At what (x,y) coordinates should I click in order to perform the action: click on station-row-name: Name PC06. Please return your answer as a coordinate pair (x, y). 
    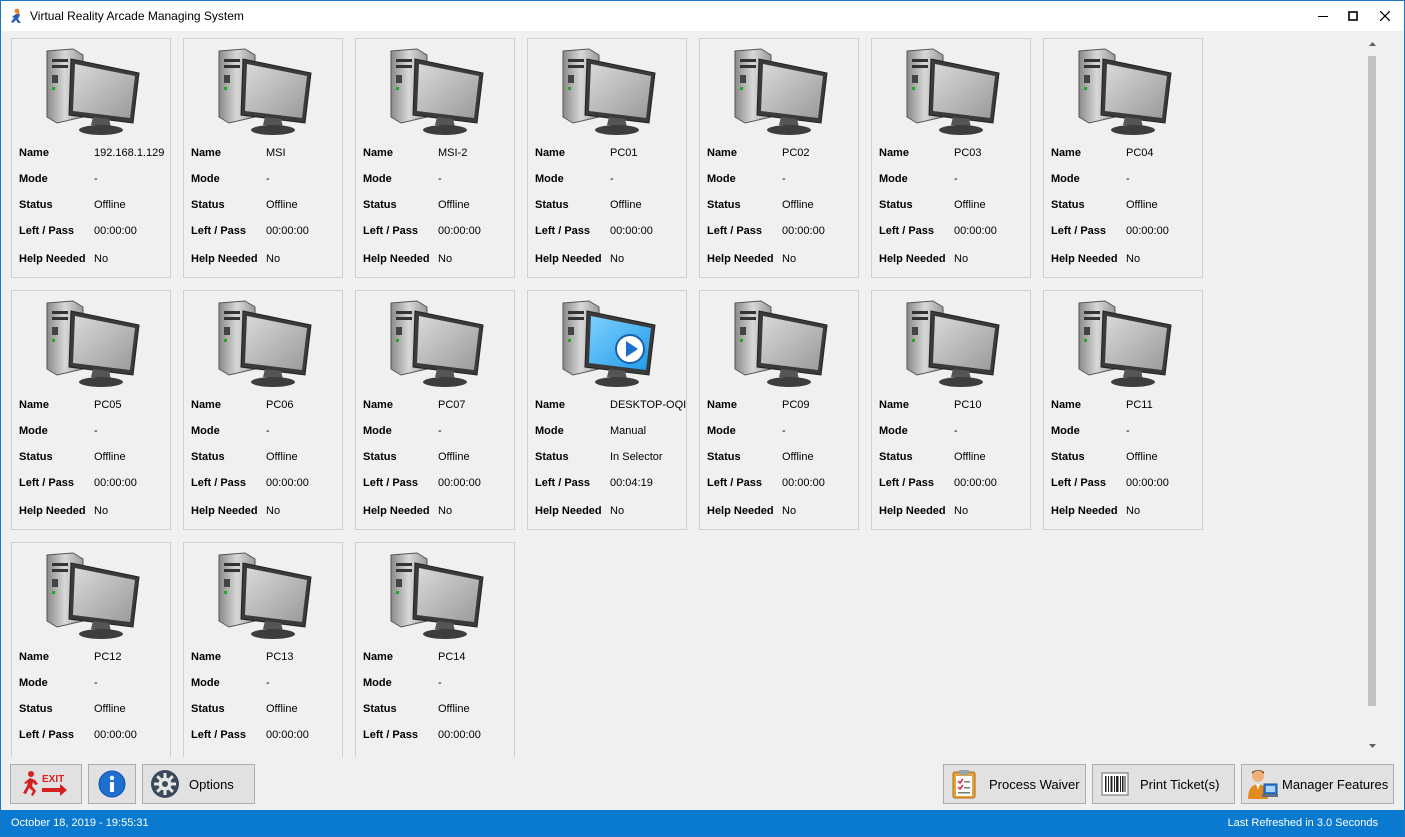
    Looking at the image, I should click on (266, 406).